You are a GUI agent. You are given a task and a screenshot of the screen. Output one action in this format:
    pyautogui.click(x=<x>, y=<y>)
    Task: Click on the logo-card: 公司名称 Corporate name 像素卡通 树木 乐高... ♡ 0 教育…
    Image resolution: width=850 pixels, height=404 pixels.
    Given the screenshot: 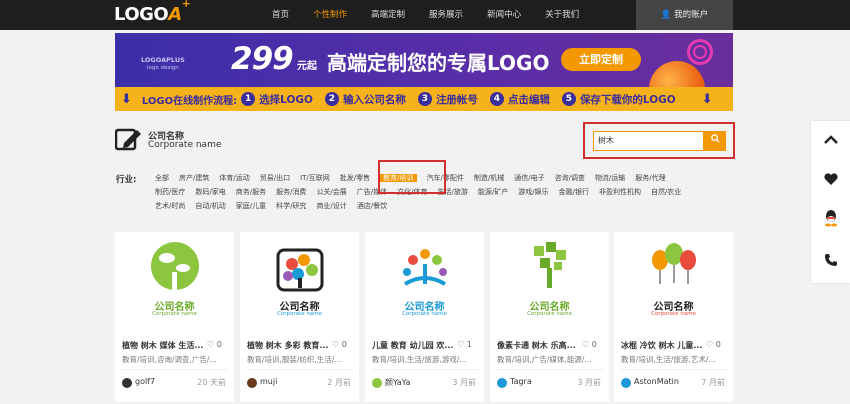 What is the action you would take?
    pyautogui.click(x=549, y=317)
    